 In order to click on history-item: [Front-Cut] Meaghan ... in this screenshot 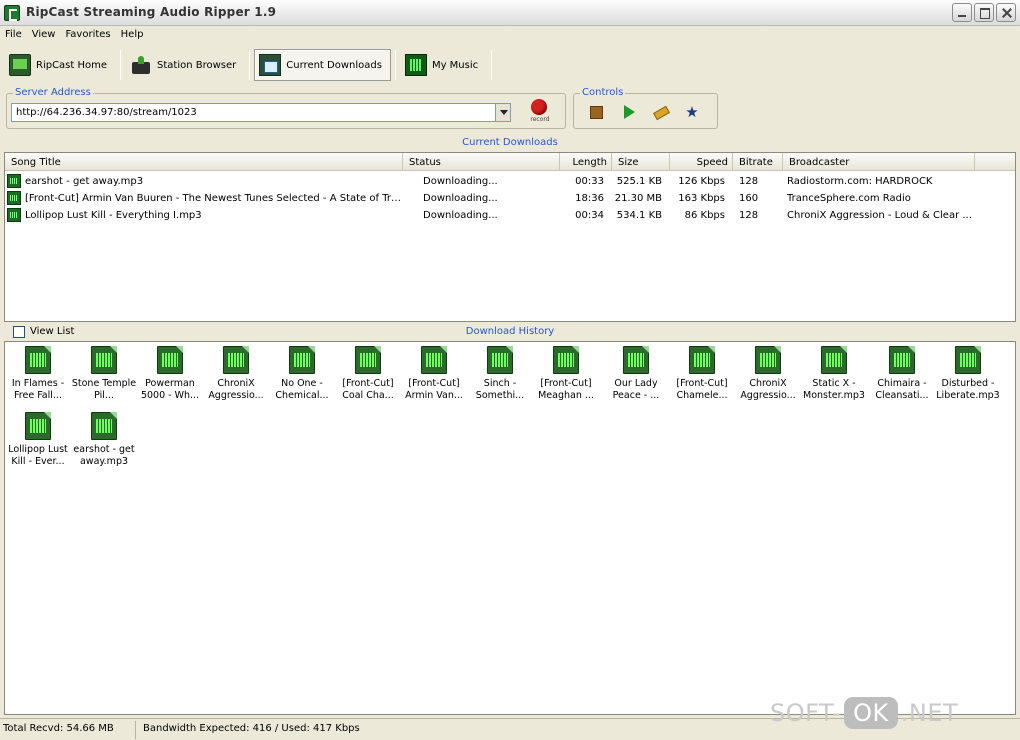, I will do `click(566, 378)`.